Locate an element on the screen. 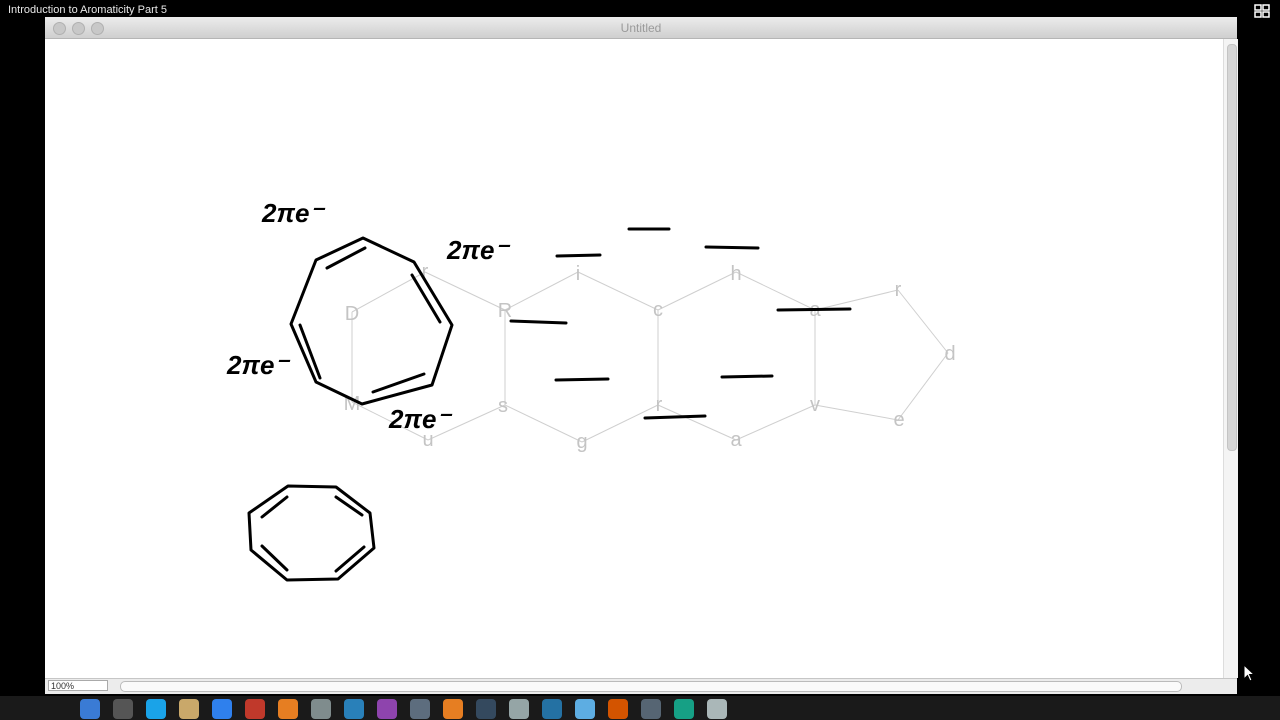 This screenshot has width=1280, height=720. ghost-letter: v is located at coordinates (815, 405).